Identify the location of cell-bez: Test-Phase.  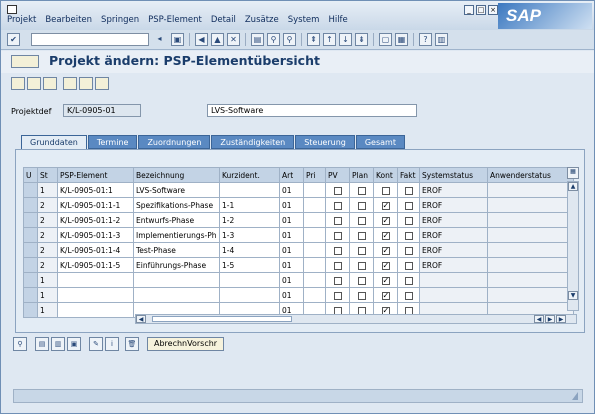
(176, 250).